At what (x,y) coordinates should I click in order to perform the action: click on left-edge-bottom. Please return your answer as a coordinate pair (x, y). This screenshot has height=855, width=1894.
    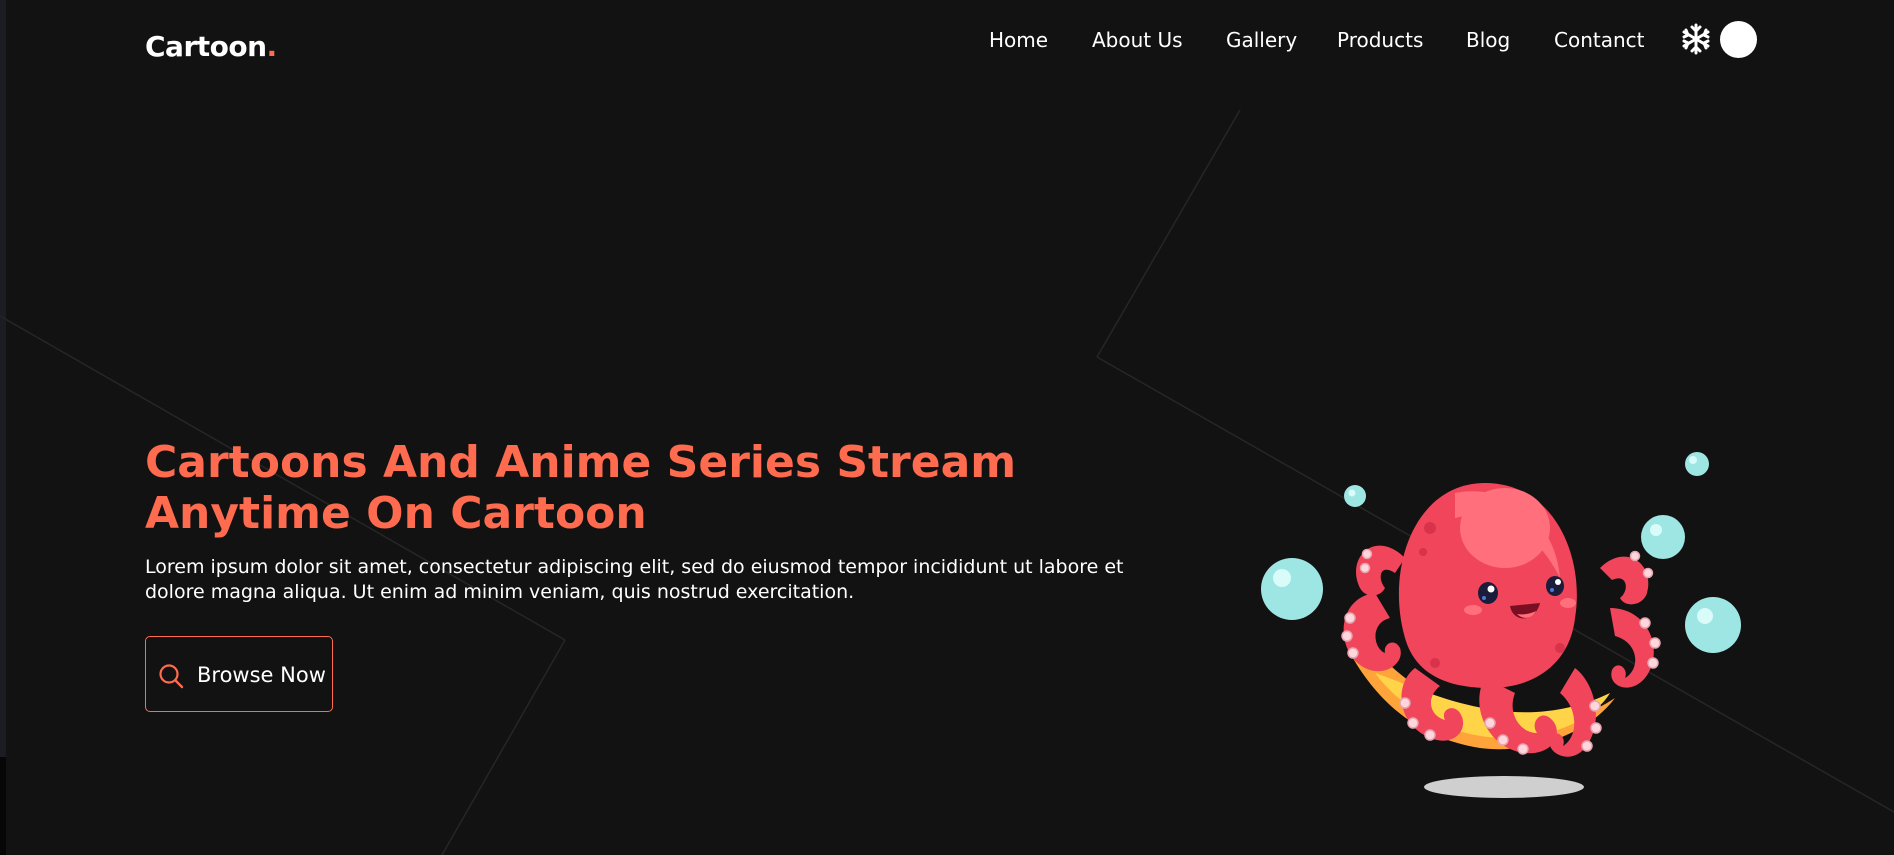
    Looking at the image, I should click on (3, 806).